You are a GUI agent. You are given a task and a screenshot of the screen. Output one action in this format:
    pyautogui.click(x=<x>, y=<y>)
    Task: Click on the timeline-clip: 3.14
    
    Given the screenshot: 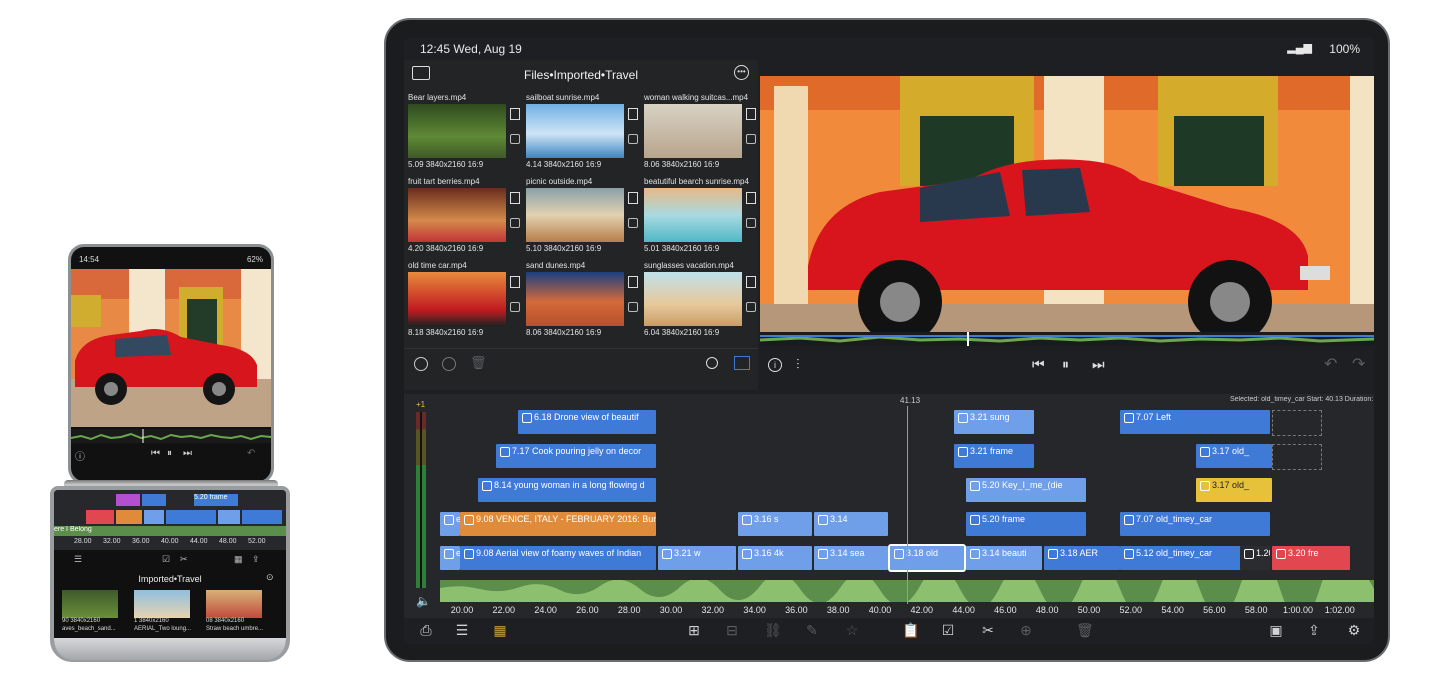 What is the action you would take?
    pyautogui.click(x=851, y=524)
    